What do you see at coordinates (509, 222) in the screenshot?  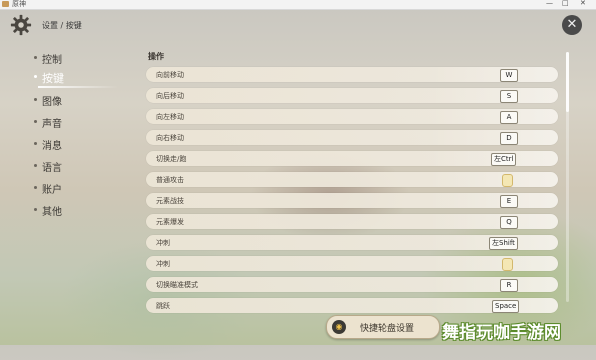 I see `key-button: Q` at bounding box center [509, 222].